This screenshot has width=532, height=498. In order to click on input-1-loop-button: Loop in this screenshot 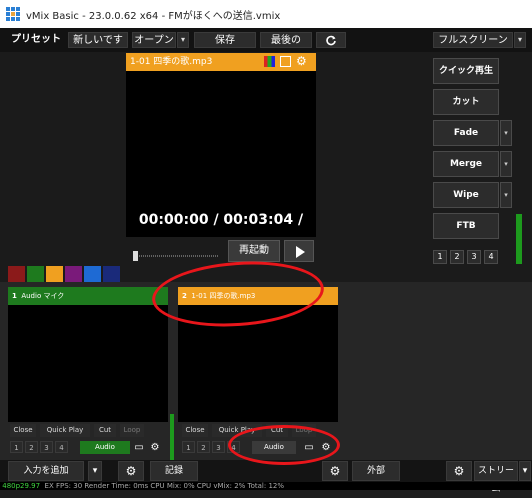, I will do `click(132, 430)`.